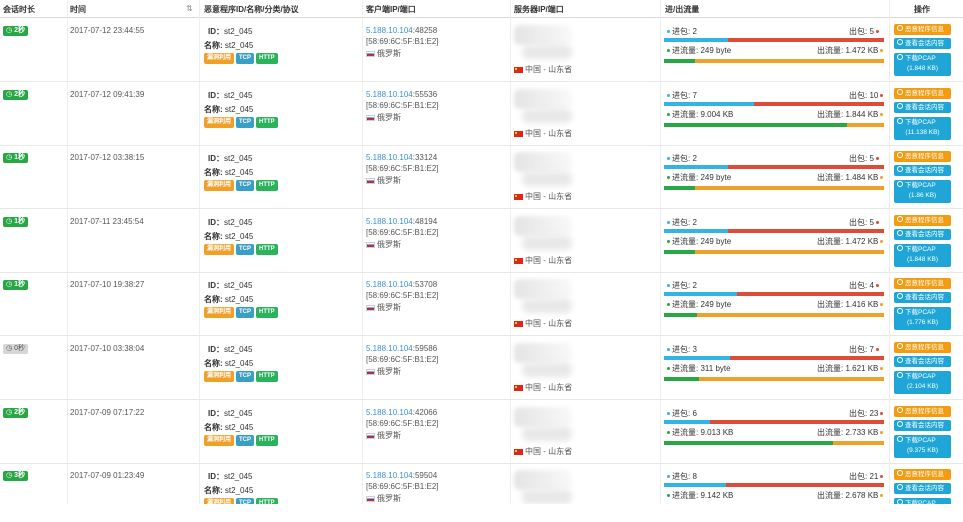 The width and height of the screenshot is (963, 522). What do you see at coordinates (401, 30) in the screenshot?
I see `client-ip: 5.188.10.104:48258` at bounding box center [401, 30].